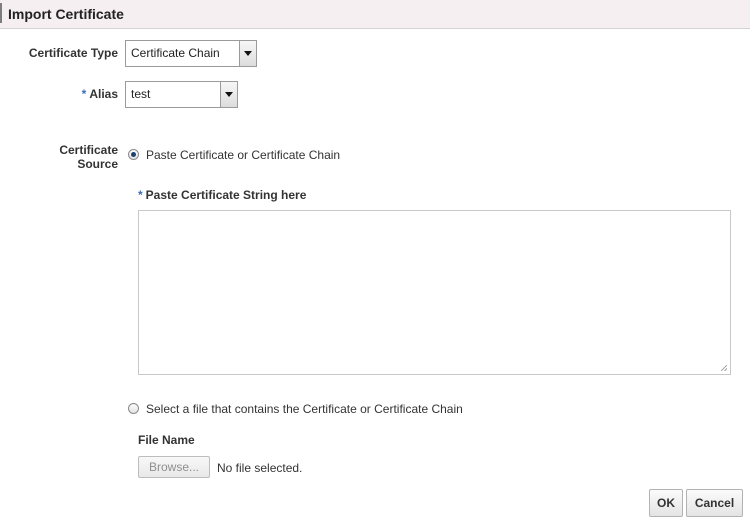 The height and width of the screenshot is (525, 750). What do you see at coordinates (666, 503) in the screenshot?
I see `ok-button: OK` at bounding box center [666, 503].